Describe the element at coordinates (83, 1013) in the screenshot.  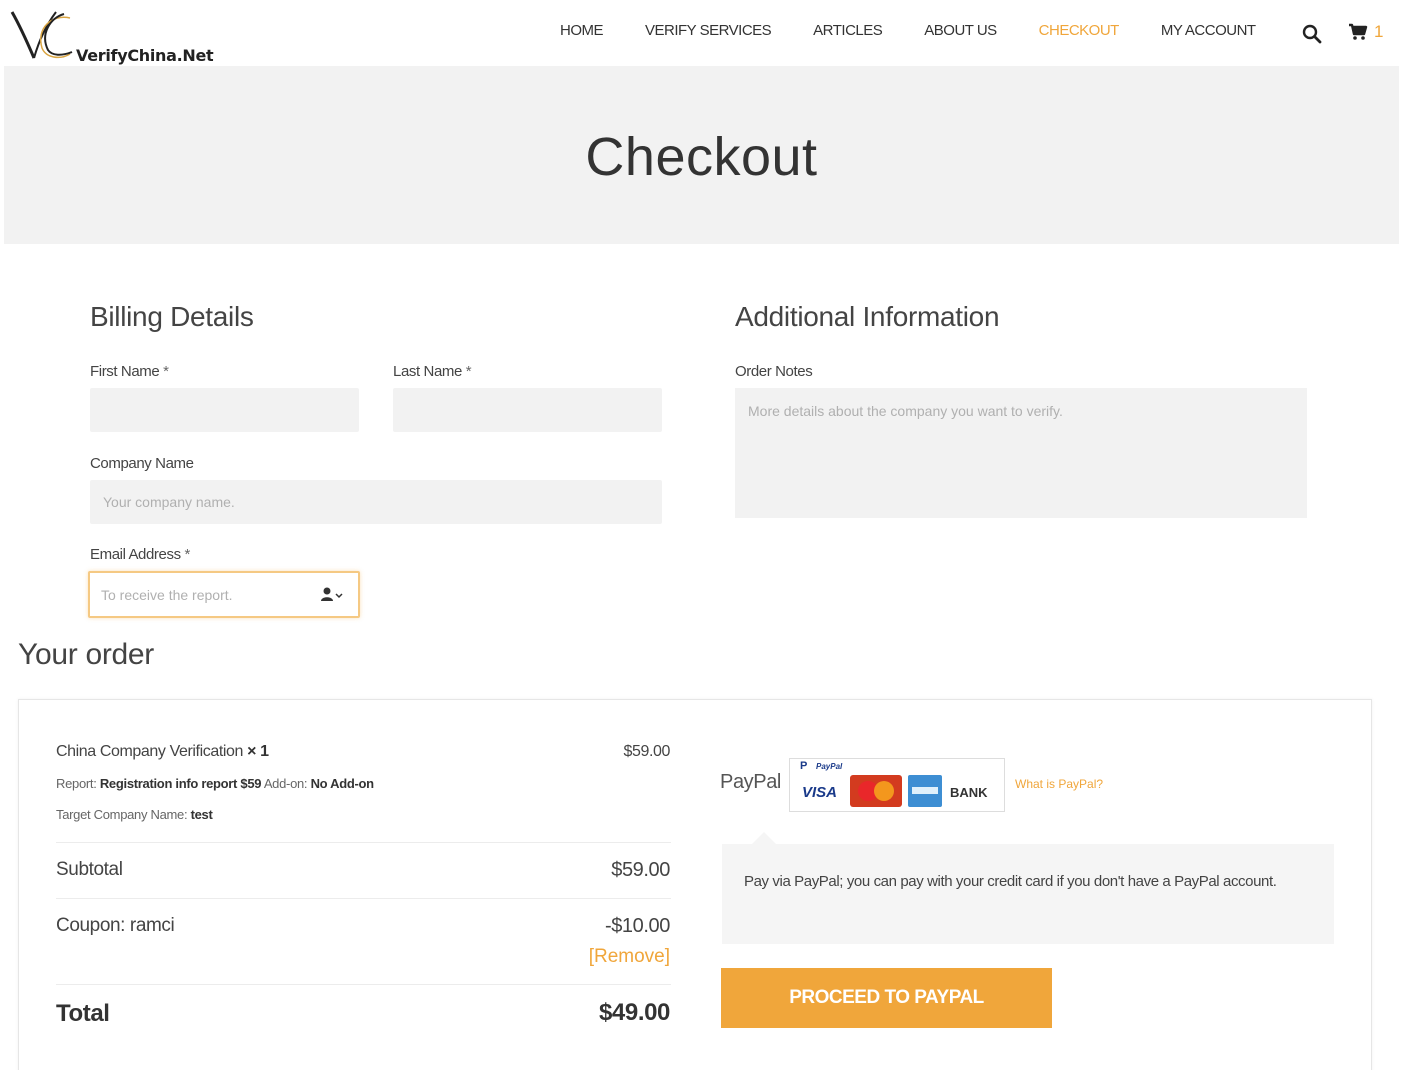
I see `total-label: Total` at that location.